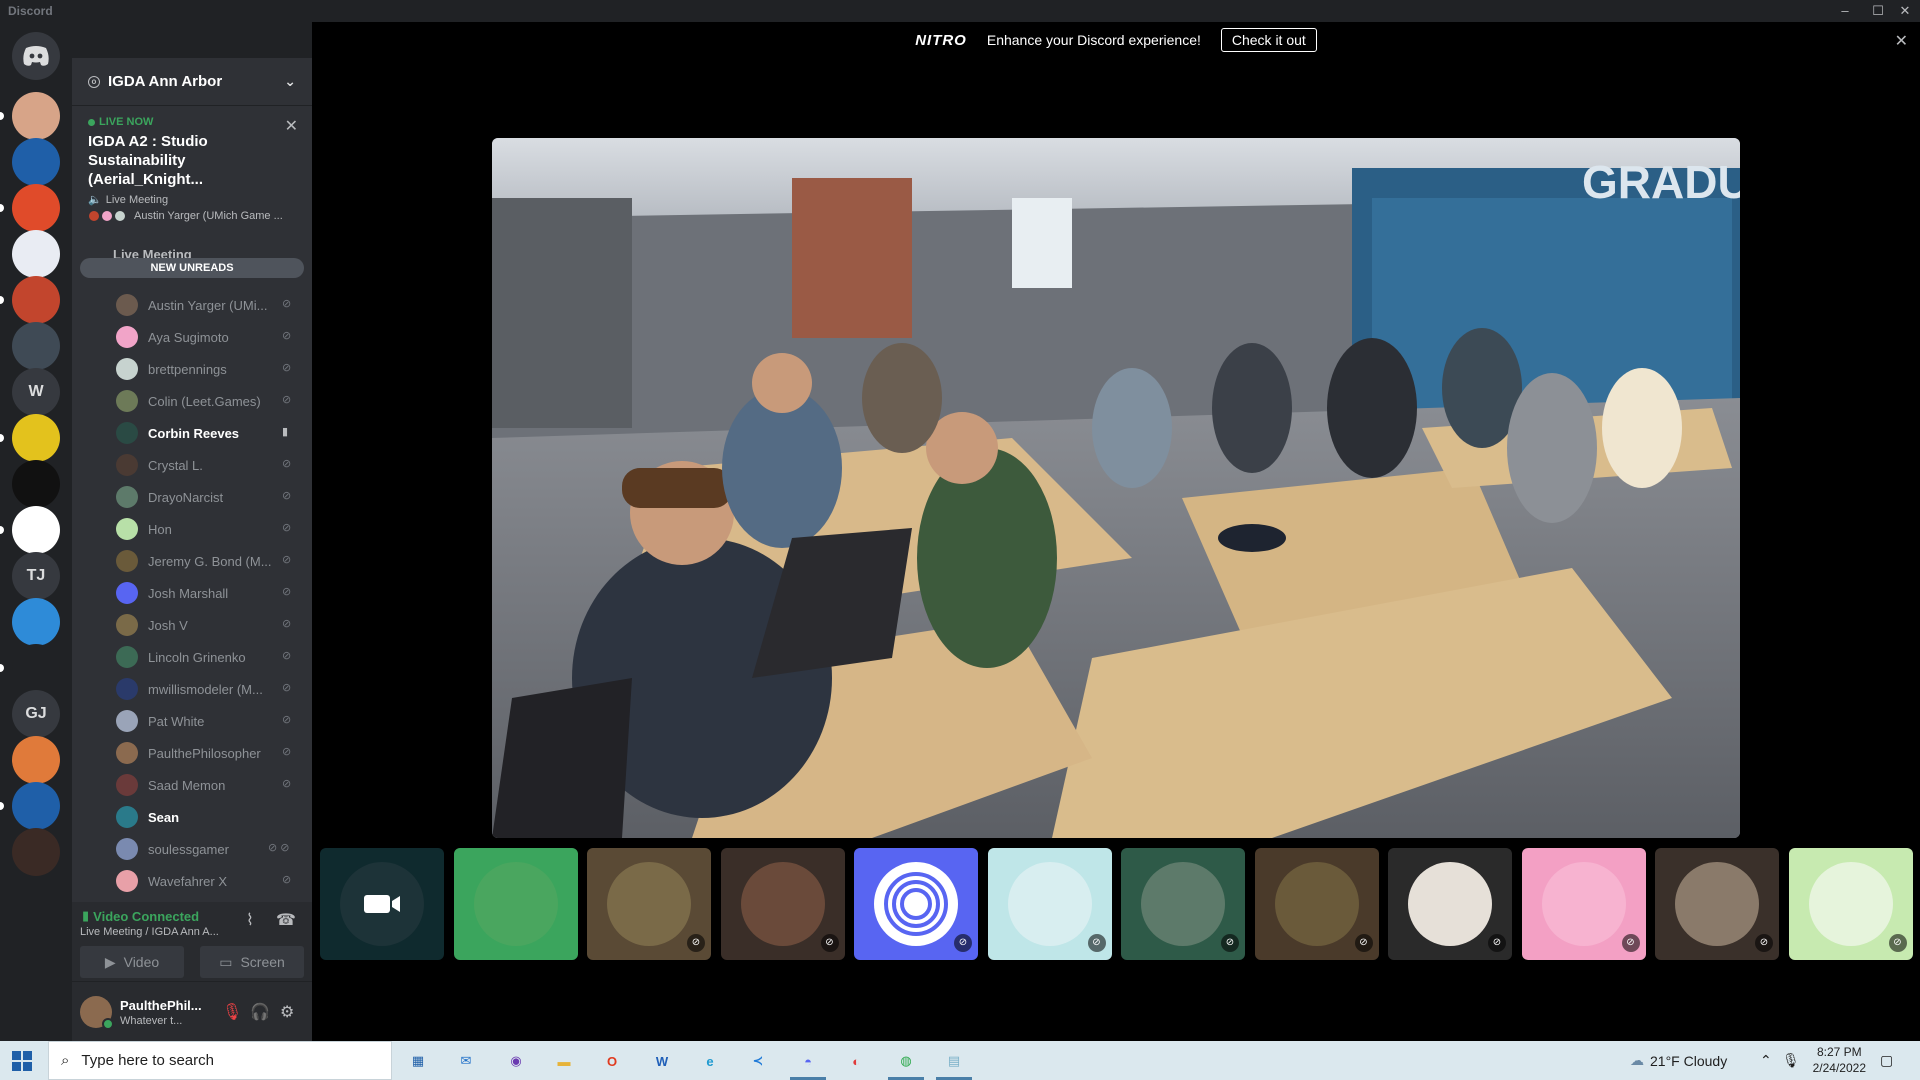 This screenshot has height=1080, width=1920. Describe the element at coordinates (856, 1061) in the screenshot. I see `media-player-icon: ◐` at that location.